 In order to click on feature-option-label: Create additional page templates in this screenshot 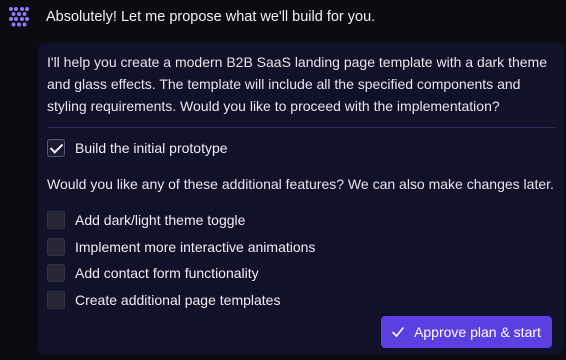, I will do `click(178, 299)`.